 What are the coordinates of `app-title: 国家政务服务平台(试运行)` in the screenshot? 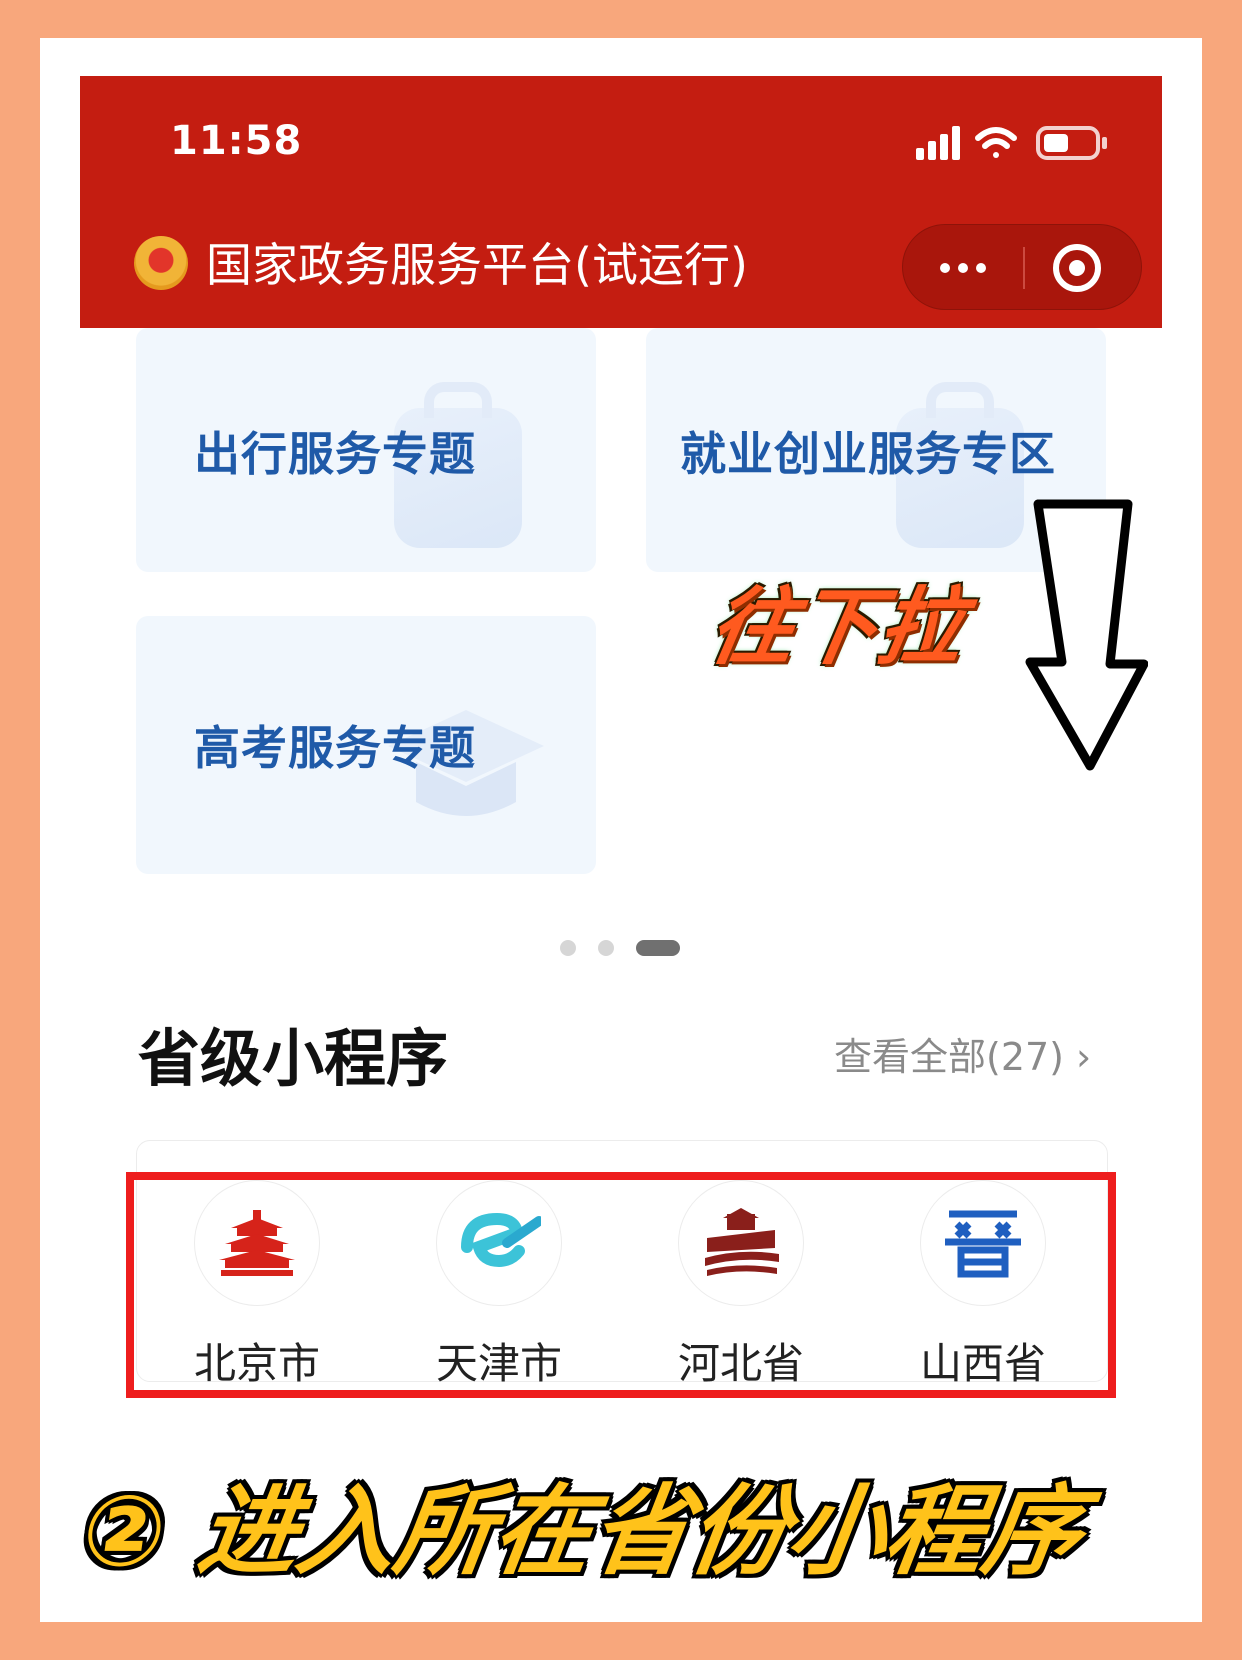 It's located at (477, 265).